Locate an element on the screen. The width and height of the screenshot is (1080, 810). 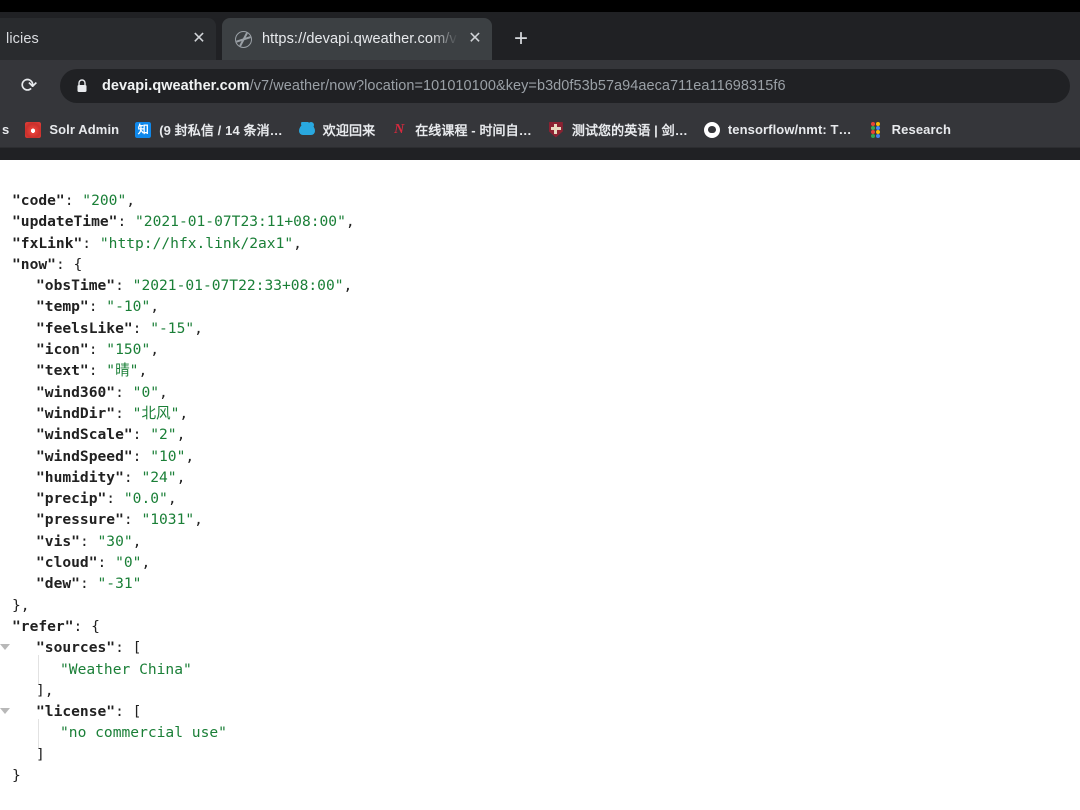
bookmark-solr-admin: Solr Admin is located at coordinates (72, 130).